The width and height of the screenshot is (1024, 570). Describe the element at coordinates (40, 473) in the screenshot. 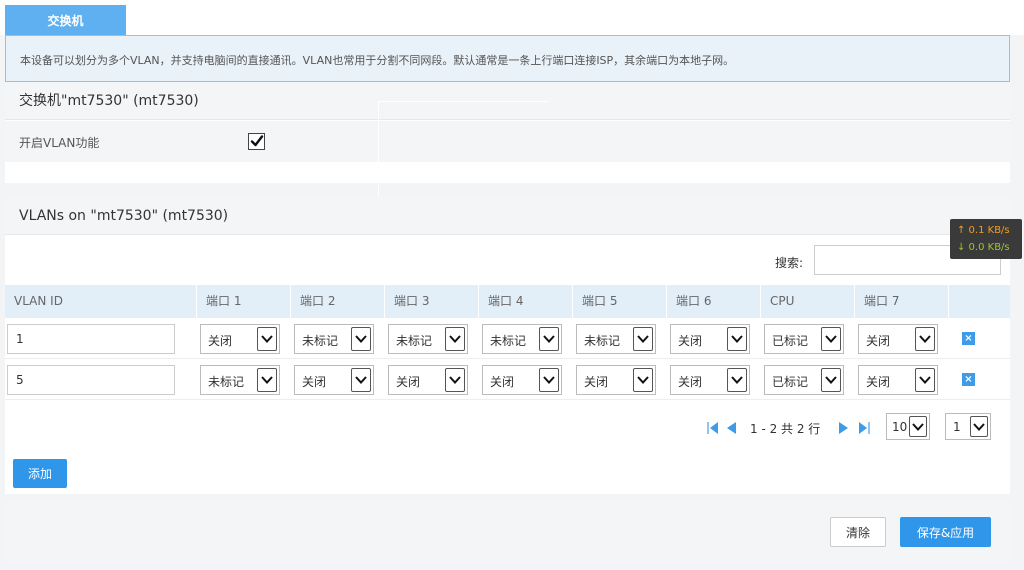

I see `add-button: 添加` at that location.